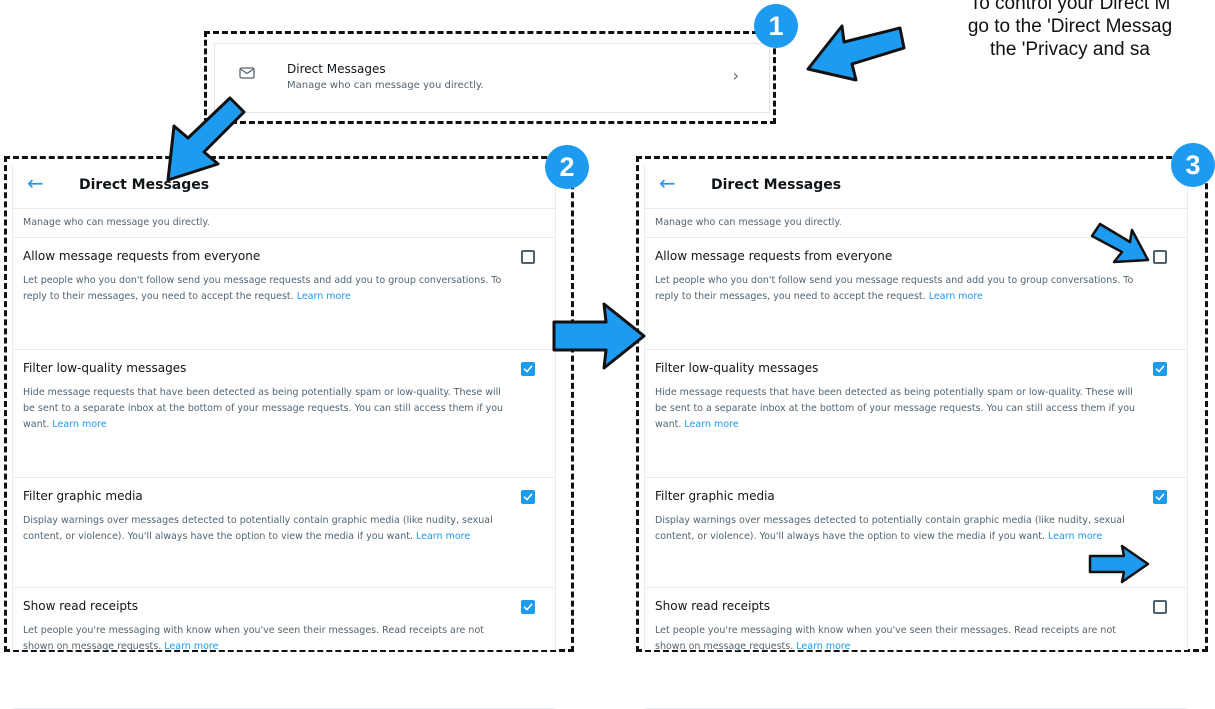 This screenshot has height=709, width=1215. I want to click on step-3-badge: 3, so click(1193, 165).